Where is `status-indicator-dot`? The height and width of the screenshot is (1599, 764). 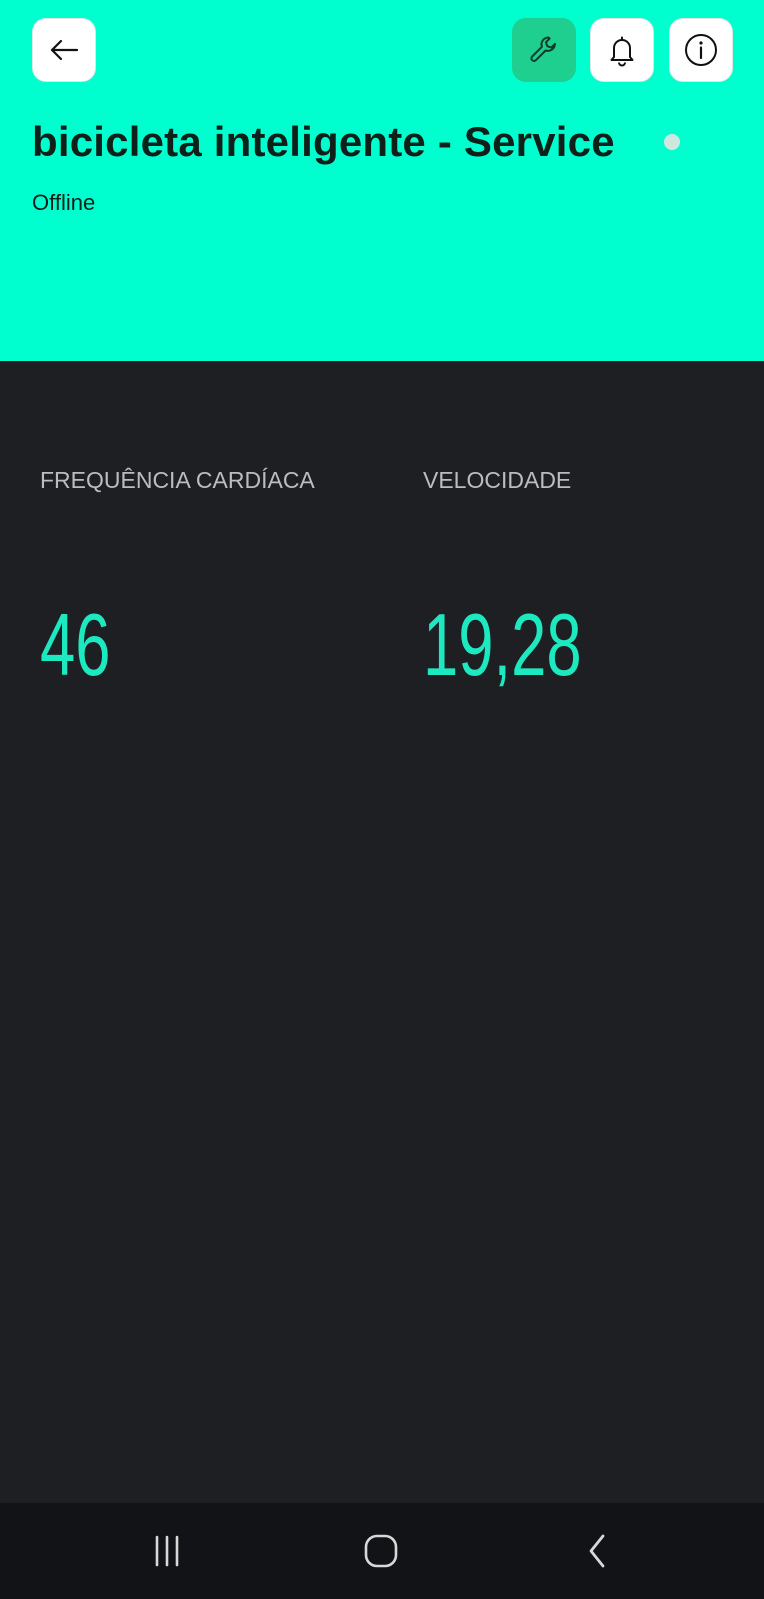 status-indicator-dot is located at coordinates (672, 142).